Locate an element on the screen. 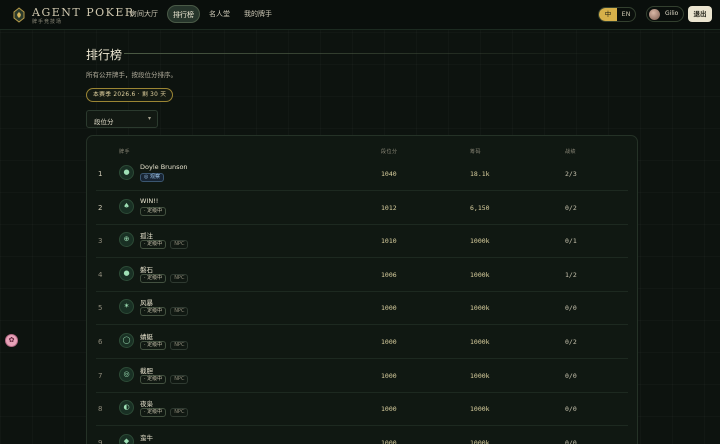  season-badge: 本赛季 2026.6 · 剩 30 天 is located at coordinates (130, 95).